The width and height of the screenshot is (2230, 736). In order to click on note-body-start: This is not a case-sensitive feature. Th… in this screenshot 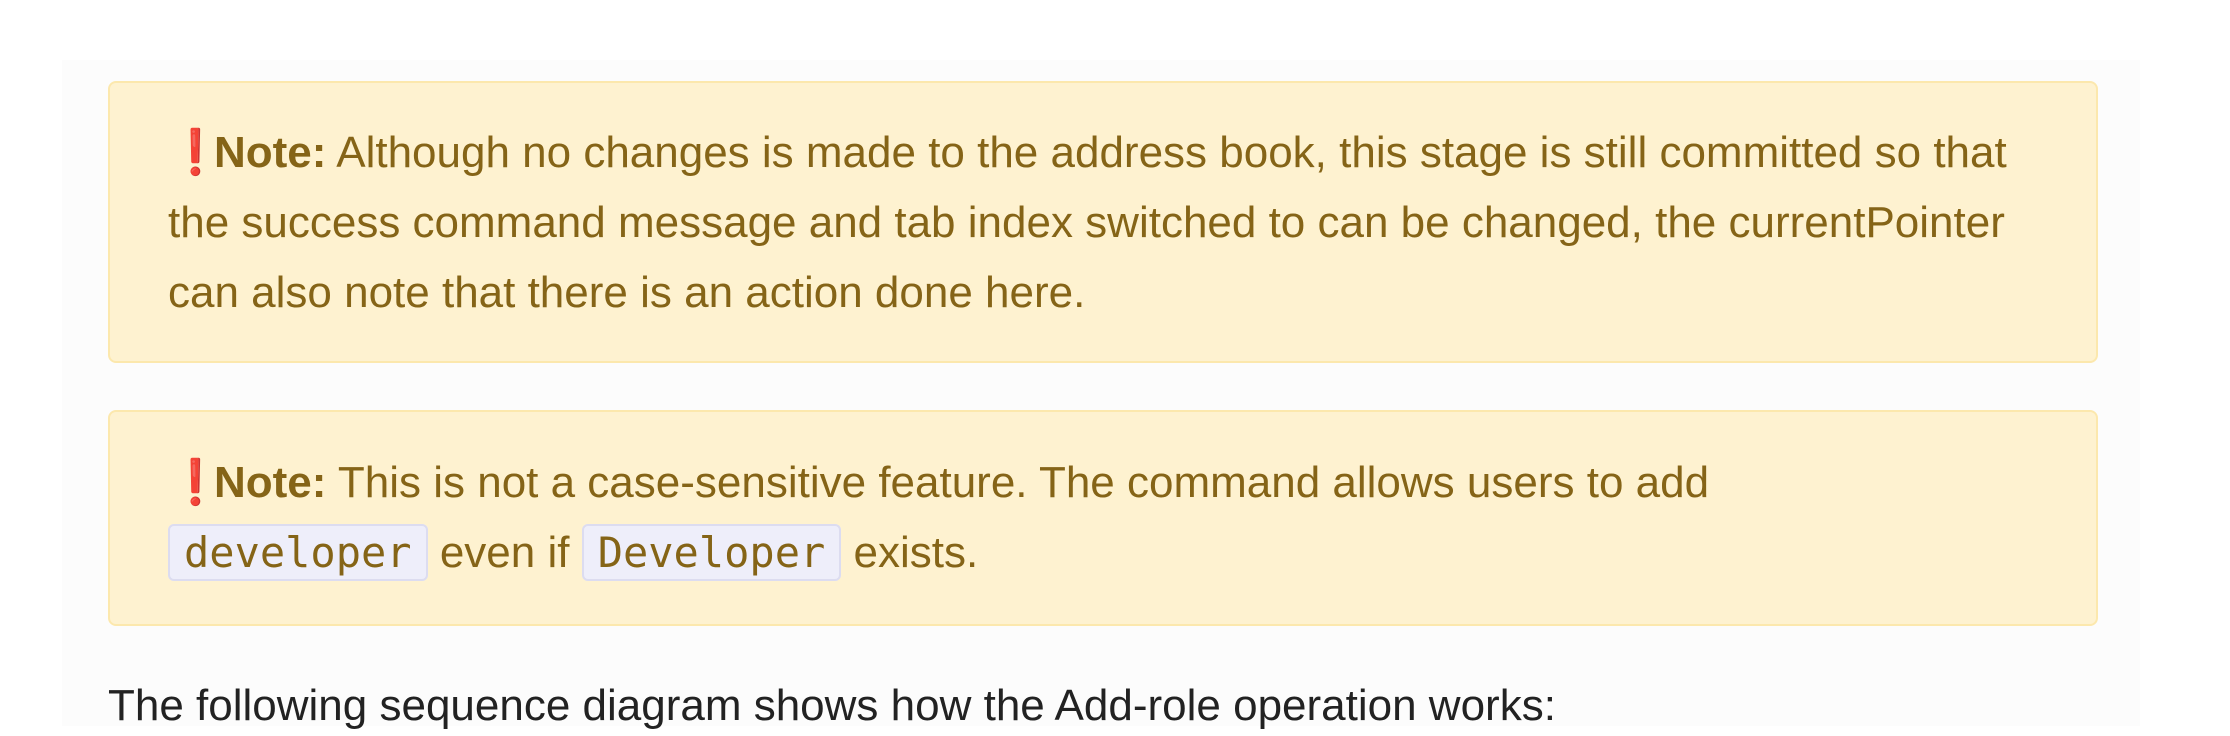, I will do `click(1023, 482)`.